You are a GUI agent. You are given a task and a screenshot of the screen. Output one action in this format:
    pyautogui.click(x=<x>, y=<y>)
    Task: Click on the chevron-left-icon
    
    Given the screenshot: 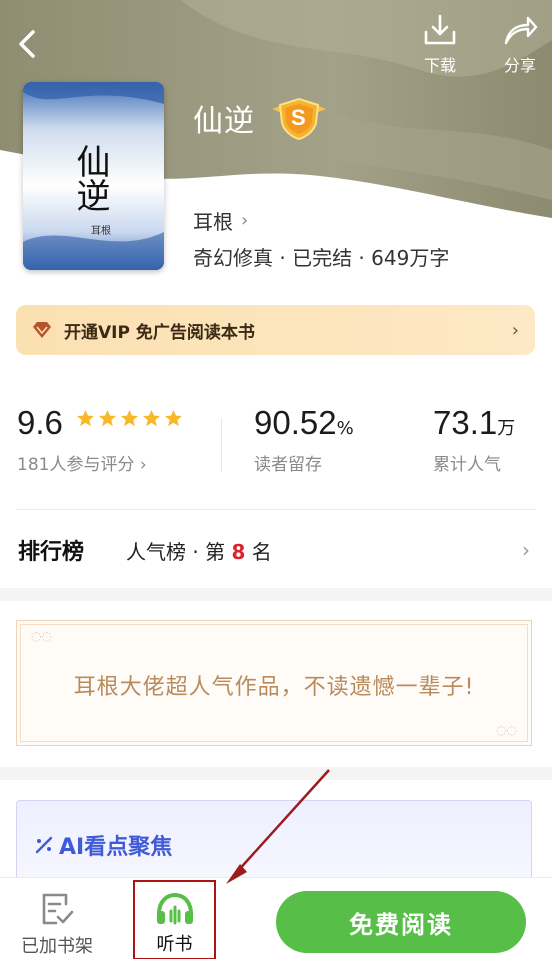 What is the action you would take?
    pyautogui.click(x=27, y=44)
    